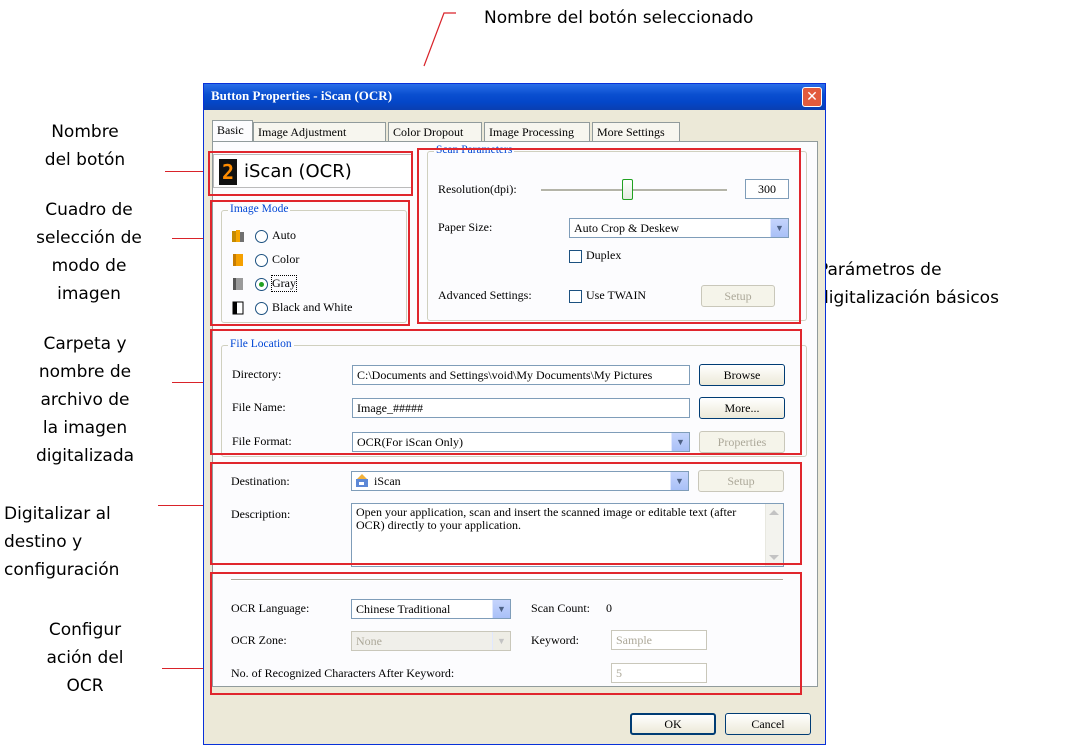 The height and width of the screenshot is (745, 1074). I want to click on ocr-language-label: OCR Language:, so click(270, 608).